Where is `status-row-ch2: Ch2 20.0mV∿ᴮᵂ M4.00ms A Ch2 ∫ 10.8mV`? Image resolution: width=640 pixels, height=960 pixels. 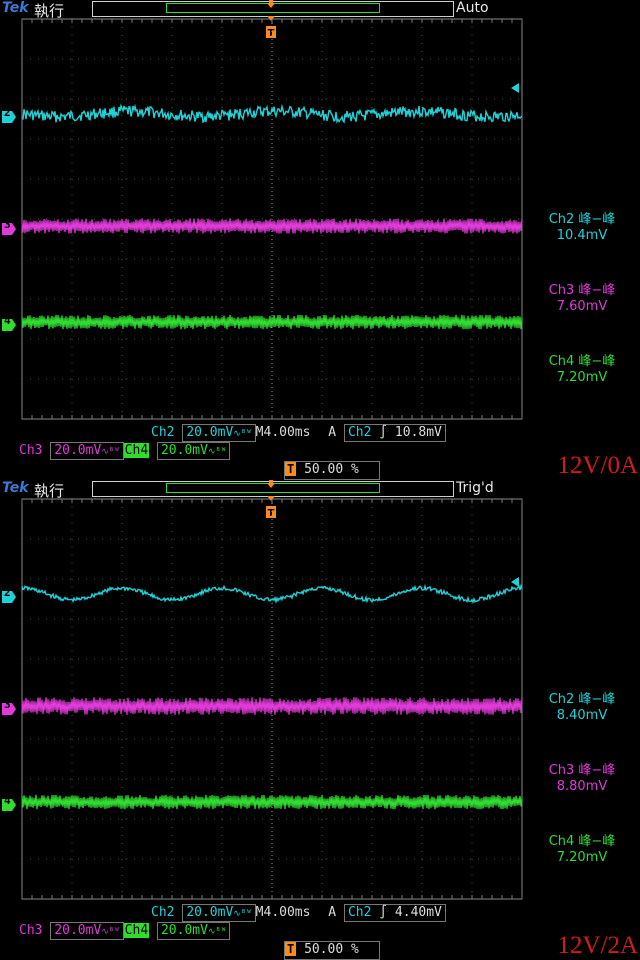
status-row-ch2: Ch2 20.0mV∿ᴮᵂ M4.00ms A Ch2 ∫ 10.8mV is located at coordinates (298, 433).